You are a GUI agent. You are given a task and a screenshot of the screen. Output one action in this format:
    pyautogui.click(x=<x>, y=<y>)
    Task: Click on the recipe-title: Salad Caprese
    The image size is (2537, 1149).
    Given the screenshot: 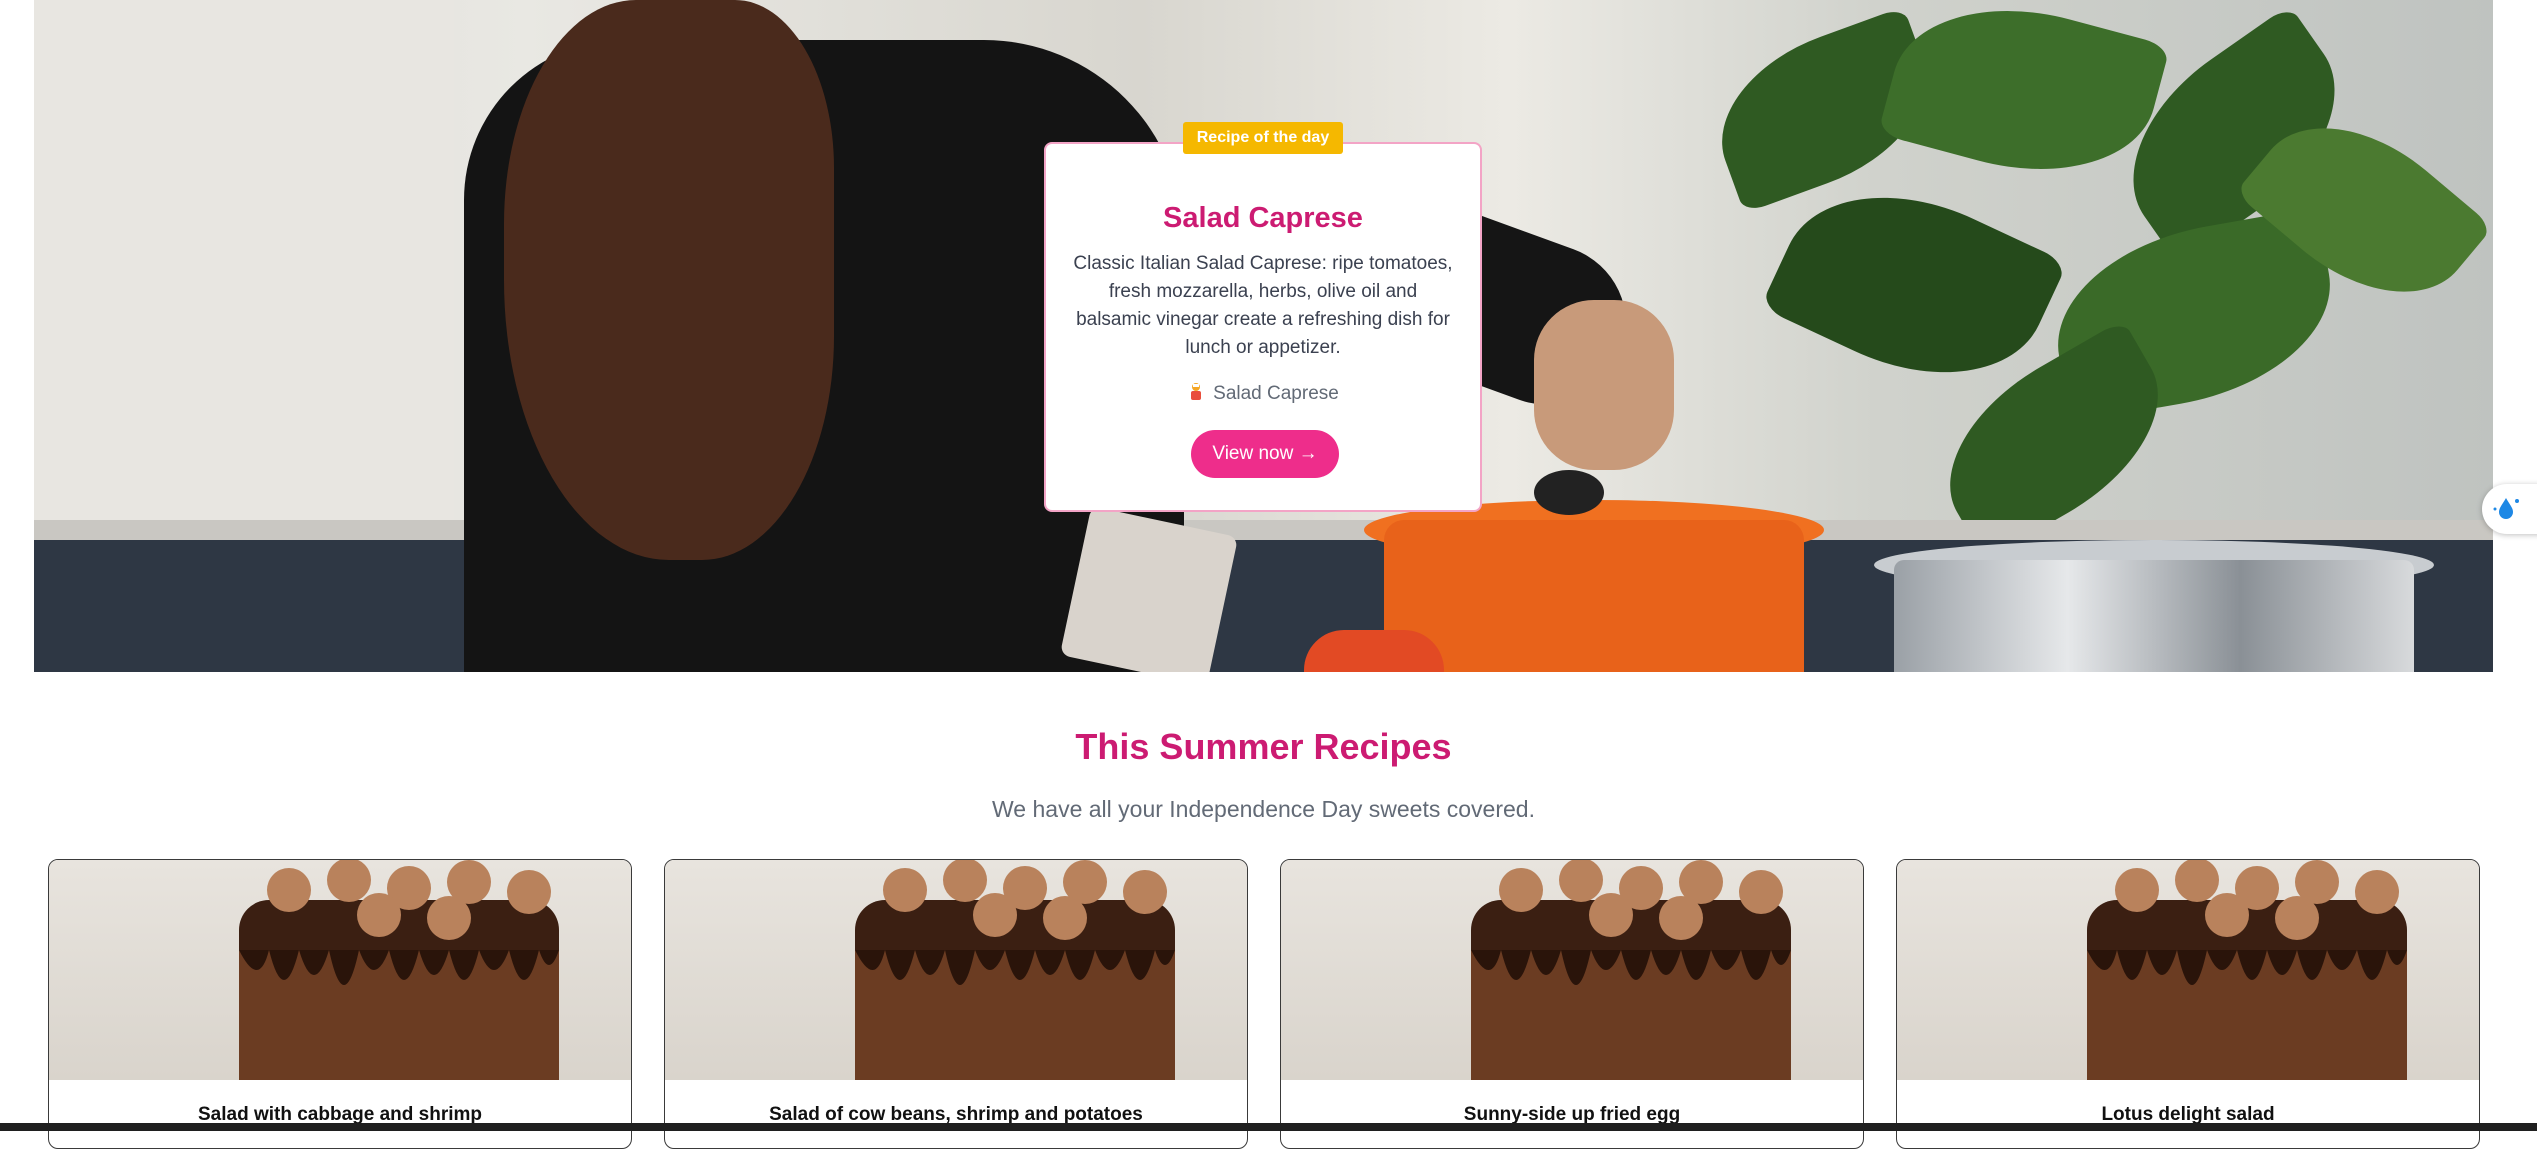 What is the action you would take?
    pyautogui.click(x=1263, y=218)
    